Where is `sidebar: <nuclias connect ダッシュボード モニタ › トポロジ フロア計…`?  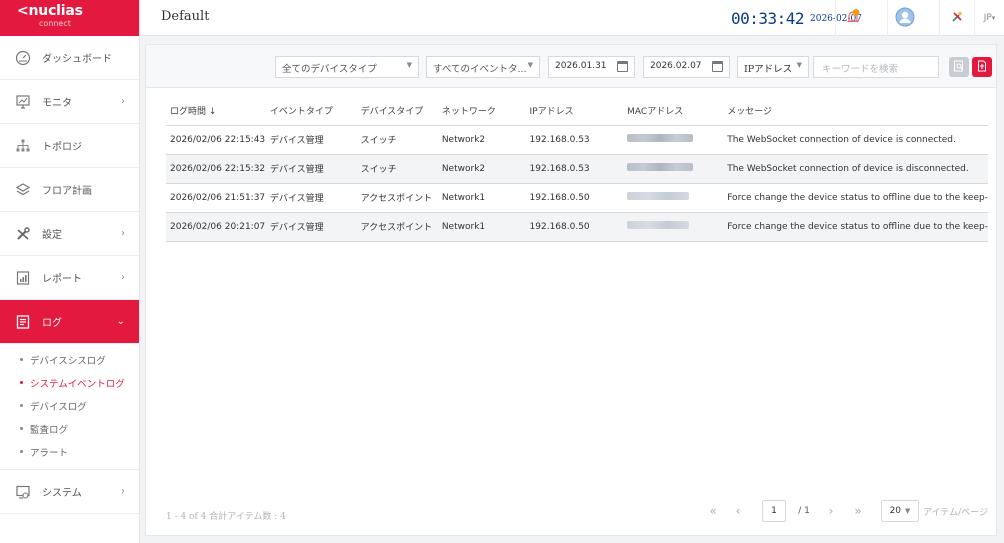 sidebar: <nuclias connect ダッシュボード モニタ › トポロジ フロア計… is located at coordinates (70, 271).